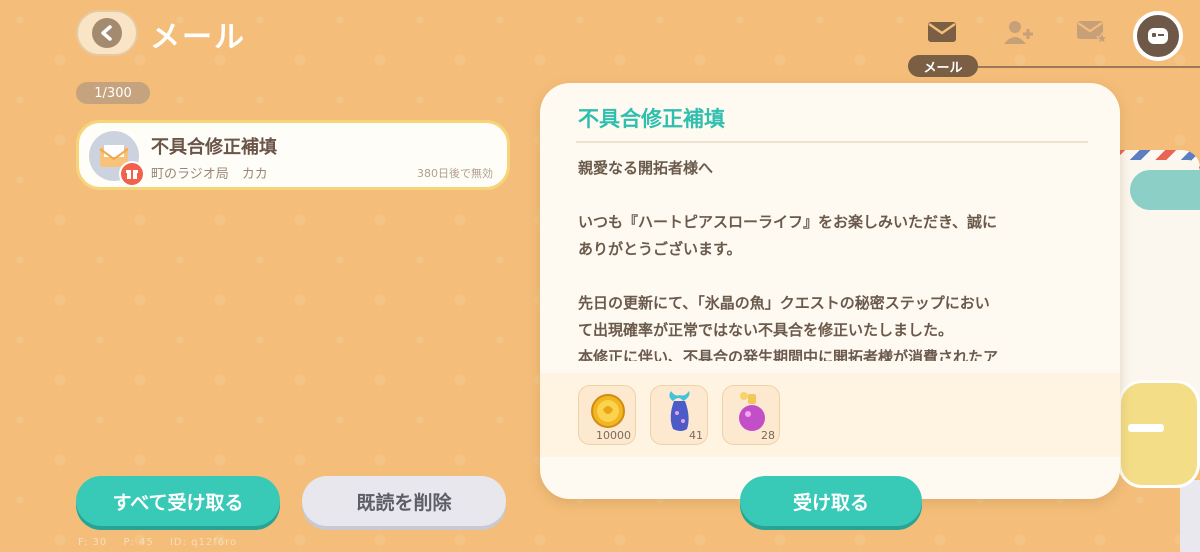 Image resolution: width=1200 pixels, height=552 pixels. Describe the element at coordinates (651, 119) in the screenshot. I see `detail-title: 不具合修正補填` at that location.